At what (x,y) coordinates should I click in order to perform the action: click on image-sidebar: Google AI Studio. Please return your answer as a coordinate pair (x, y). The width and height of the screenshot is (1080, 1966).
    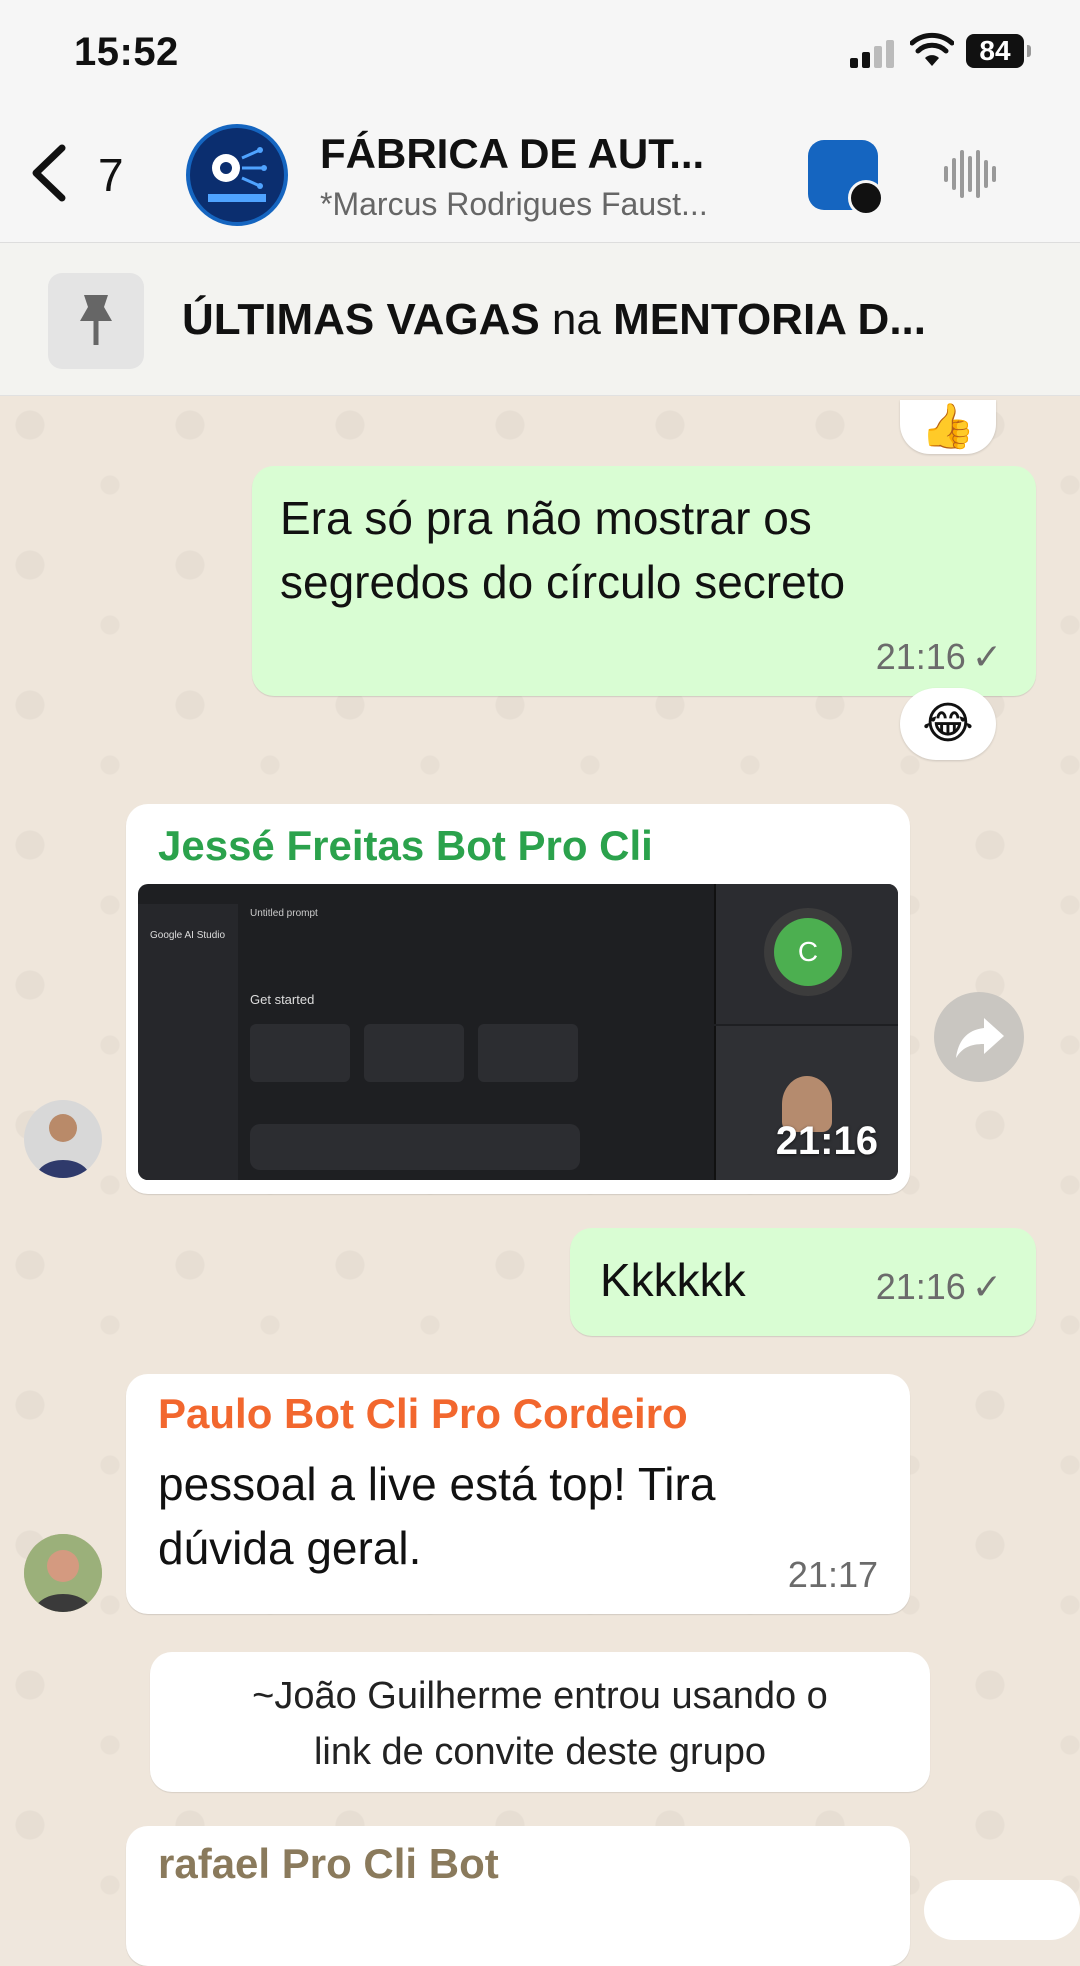
    Looking at the image, I should click on (188, 1042).